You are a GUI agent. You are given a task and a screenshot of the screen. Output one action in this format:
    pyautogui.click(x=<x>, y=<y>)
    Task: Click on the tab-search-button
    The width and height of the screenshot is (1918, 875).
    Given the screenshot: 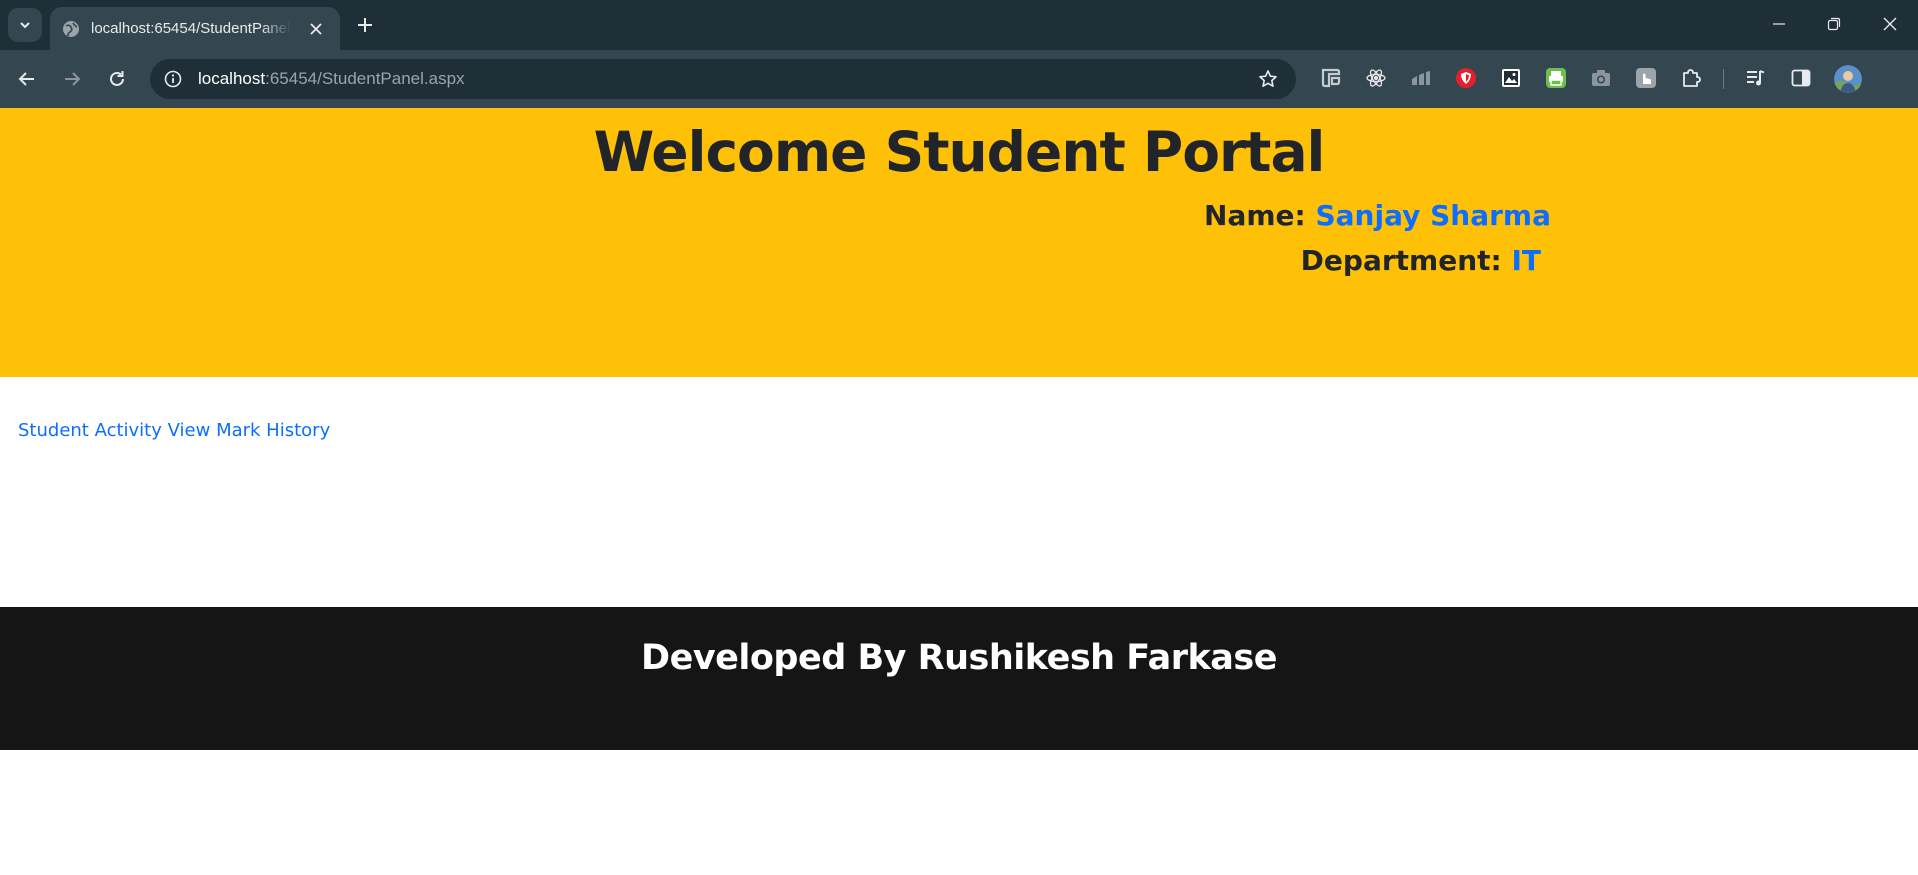 What is the action you would take?
    pyautogui.click(x=25, y=25)
    